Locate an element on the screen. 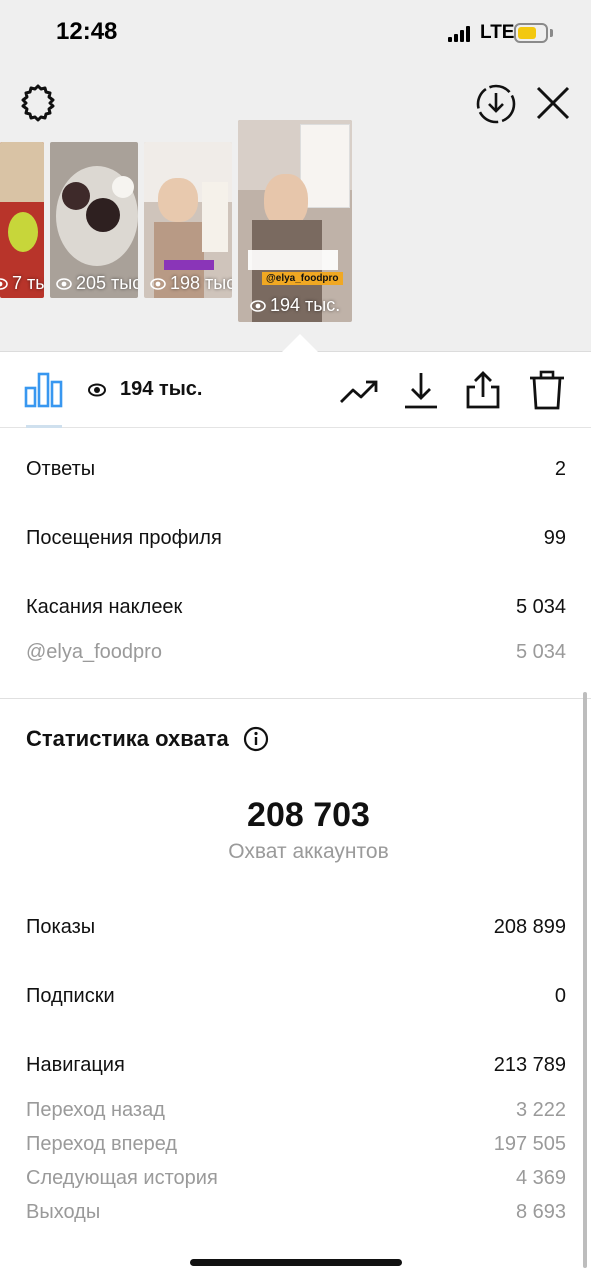 The image size is (591, 1280). story-thumbnail-selected: @elya_foodpro 194 тыс. is located at coordinates (295, 221).